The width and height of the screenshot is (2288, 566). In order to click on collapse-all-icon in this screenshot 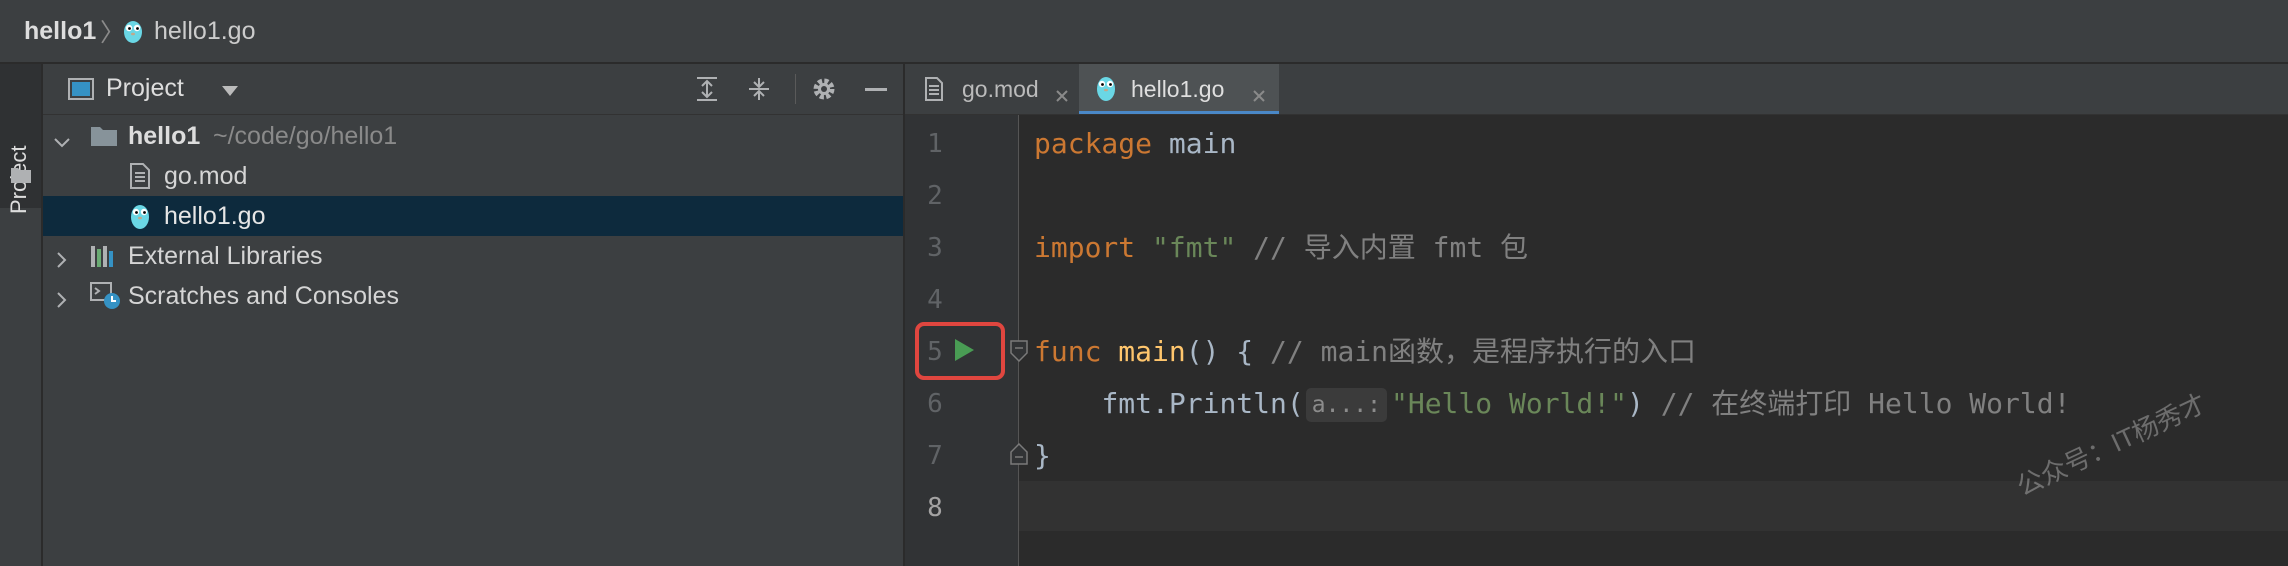, I will do `click(759, 91)`.